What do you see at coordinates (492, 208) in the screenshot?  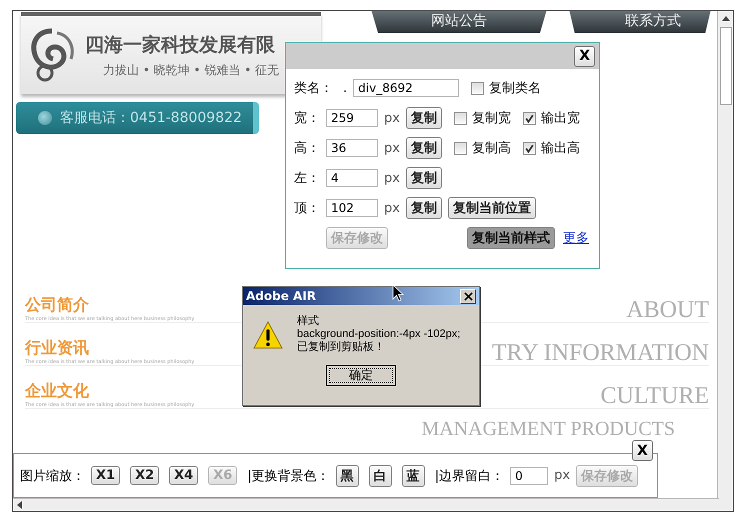 I see `copy-position-button: 复制当前位置` at bounding box center [492, 208].